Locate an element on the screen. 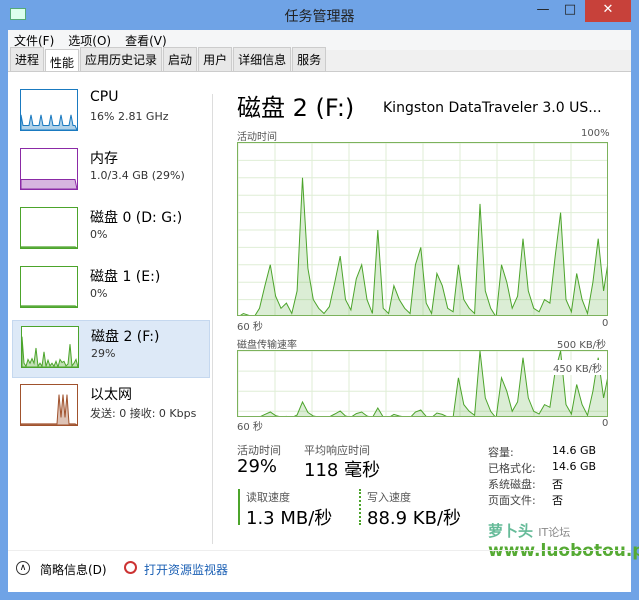 The width and height of the screenshot is (639, 600). minimize-button: — is located at coordinates (543, 11).